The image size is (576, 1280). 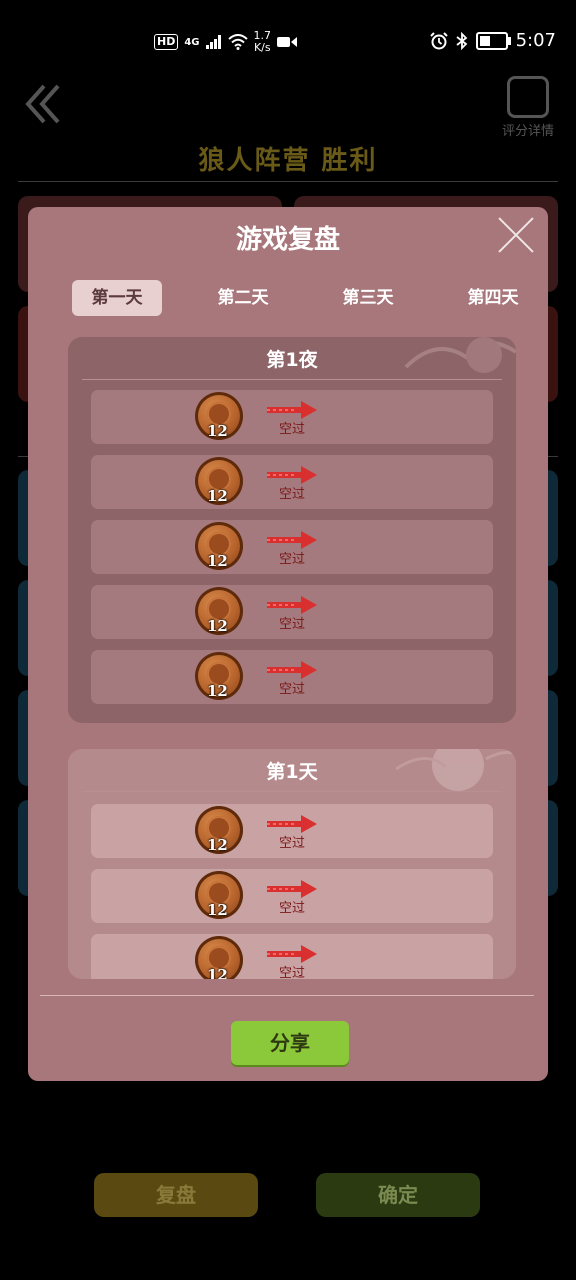 I want to click on day-panel: 第1天 12 空过 12 空过 12 空过, so click(x=292, y=864).